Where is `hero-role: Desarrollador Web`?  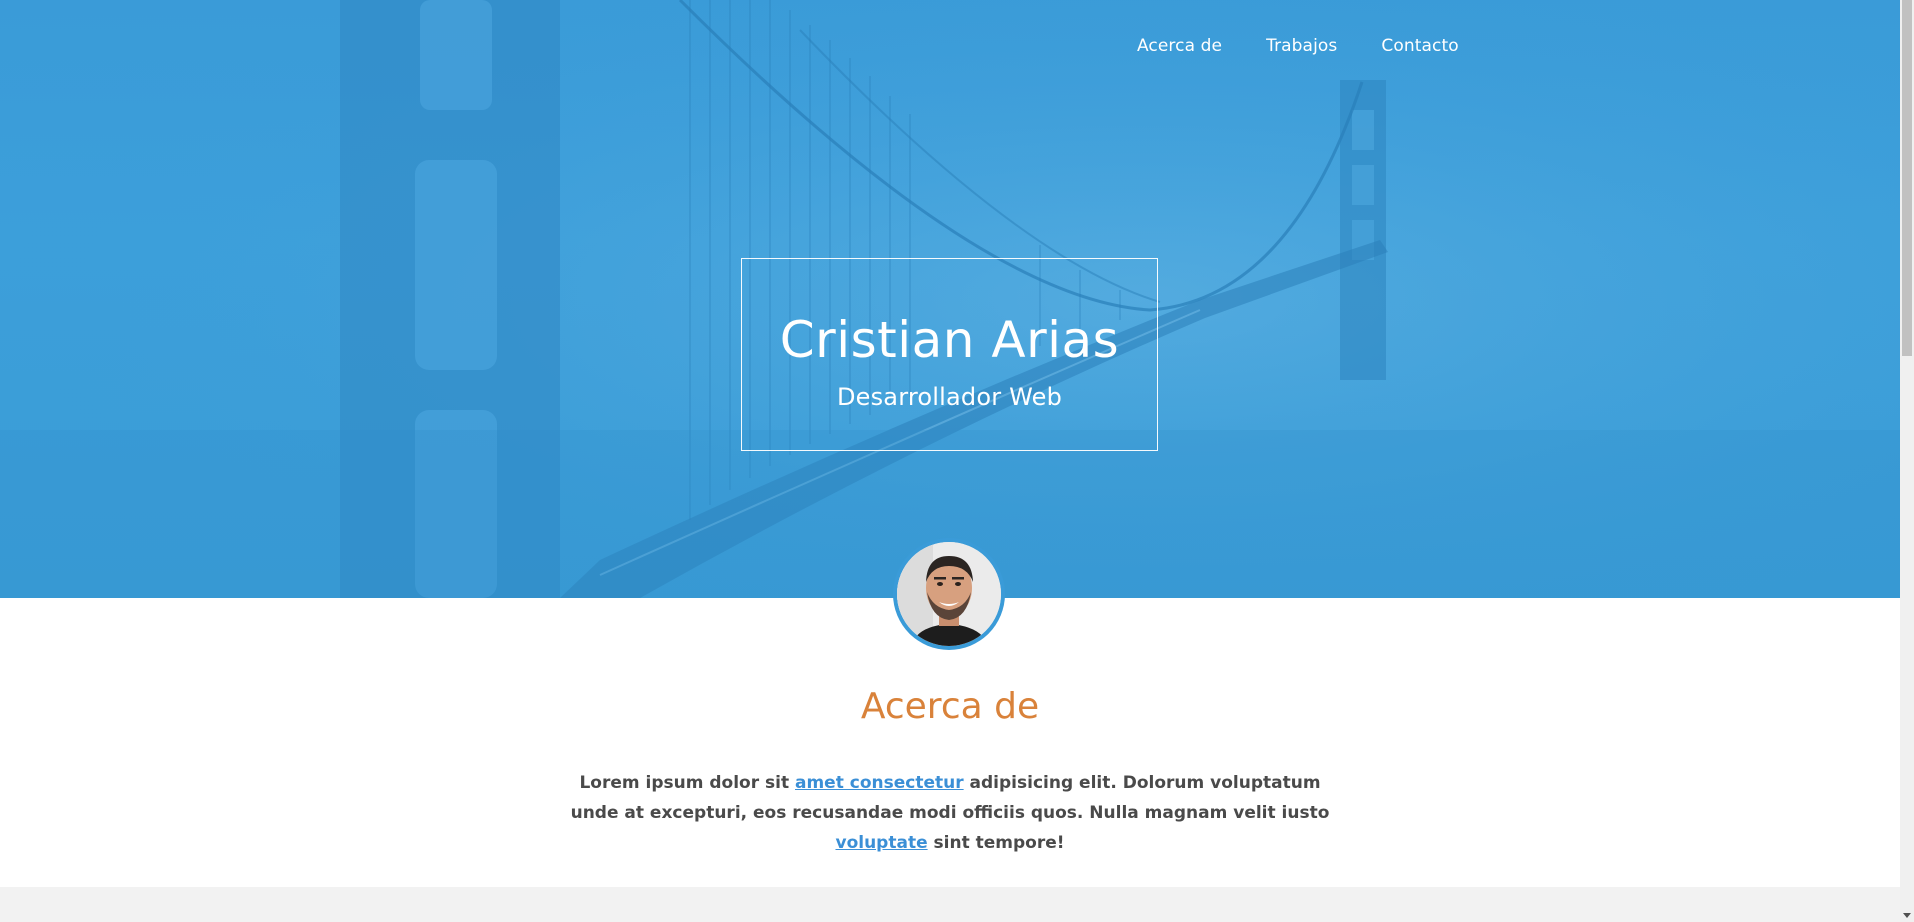
hero-role: Desarrollador Web is located at coordinates (949, 397).